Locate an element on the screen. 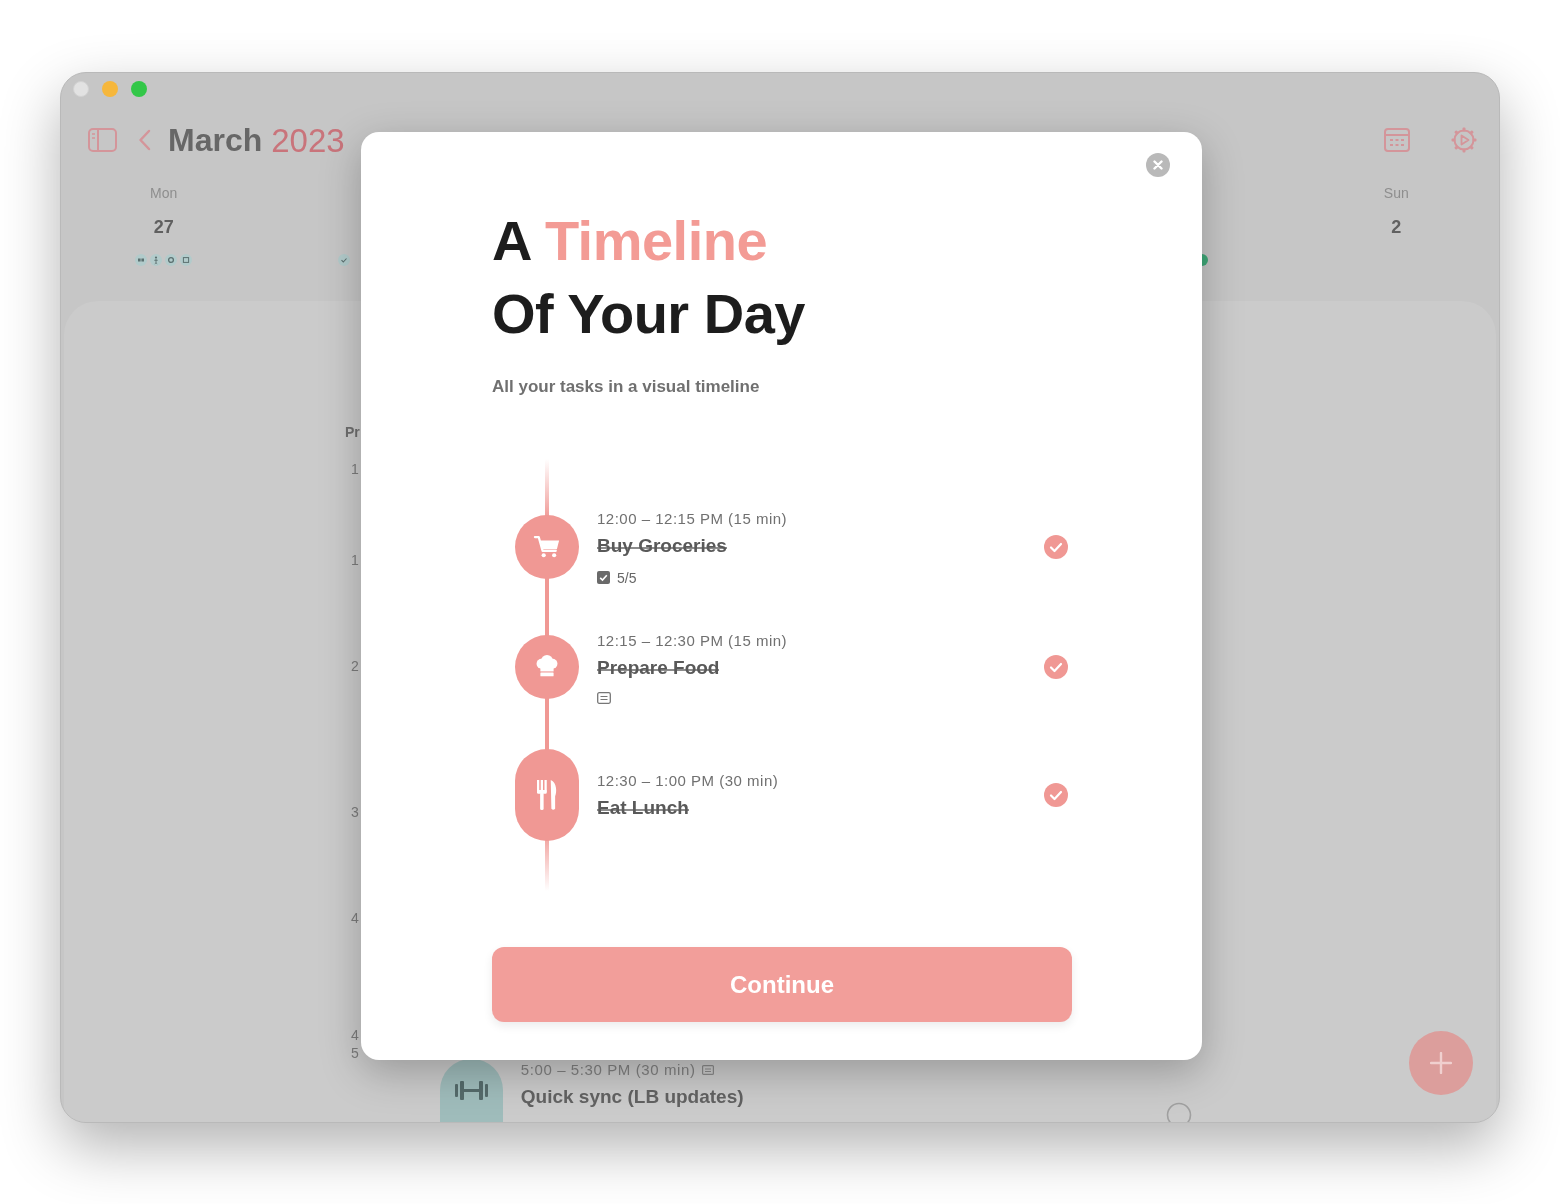  weekday-label: Mon is located at coordinates (164, 193).